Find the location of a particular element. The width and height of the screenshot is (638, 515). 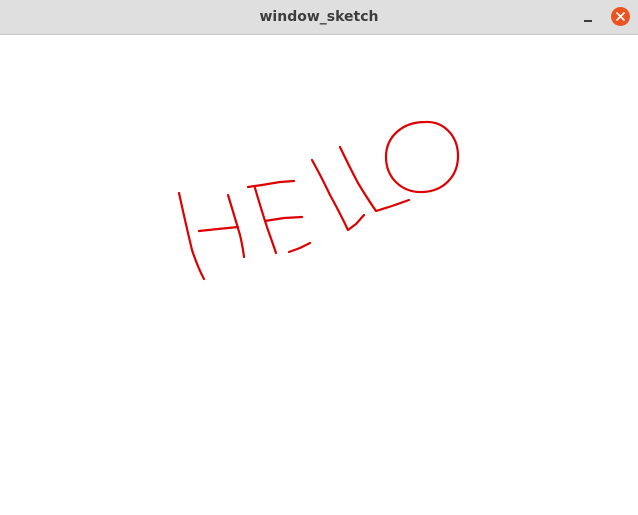

stroke-l1 is located at coordinates (338, 195).